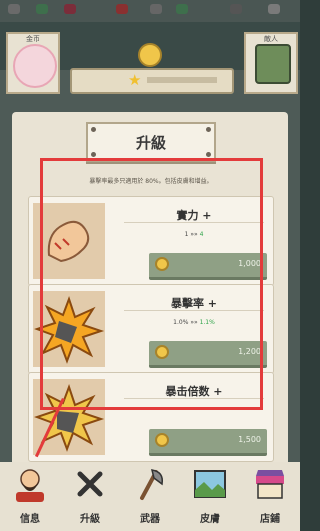  What do you see at coordinates (135, 80) in the screenshot?
I see `star-icon: ★` at bounding box center [135, 80].